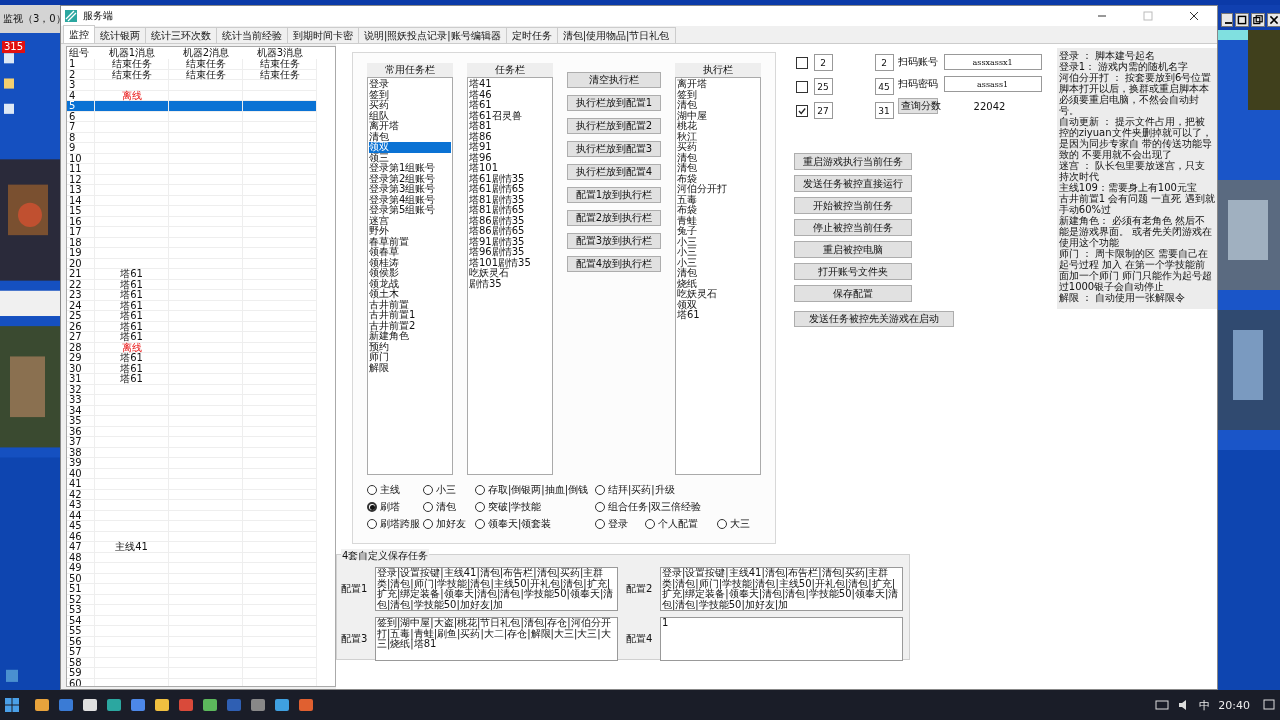 This screenshot has height=720, width=1280. Describe the element at coordinates (192, 263) in the screenshot. I see `table-row: 20` at that location.